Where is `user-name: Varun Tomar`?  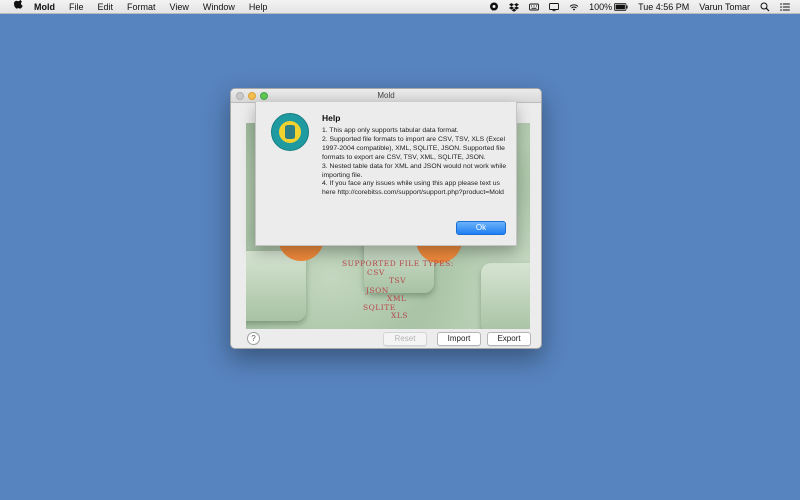
user-name: Varun Tomar is located at coordinates (724, 7).